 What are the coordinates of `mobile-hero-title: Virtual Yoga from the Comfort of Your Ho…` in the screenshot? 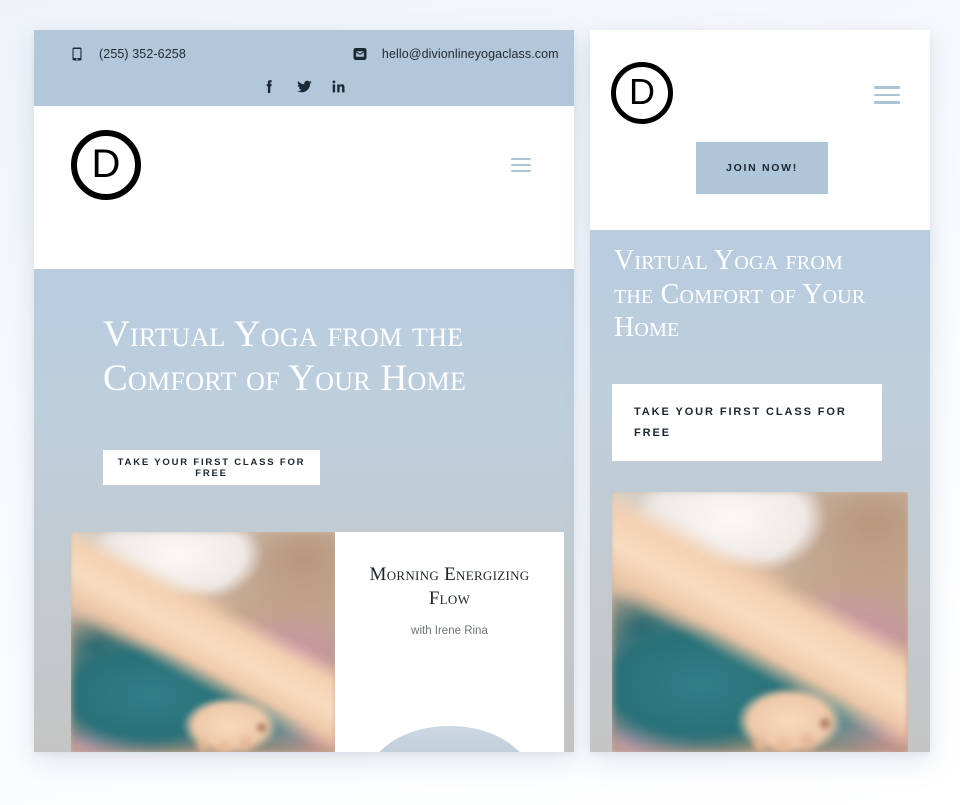 It's located at (740, 294).